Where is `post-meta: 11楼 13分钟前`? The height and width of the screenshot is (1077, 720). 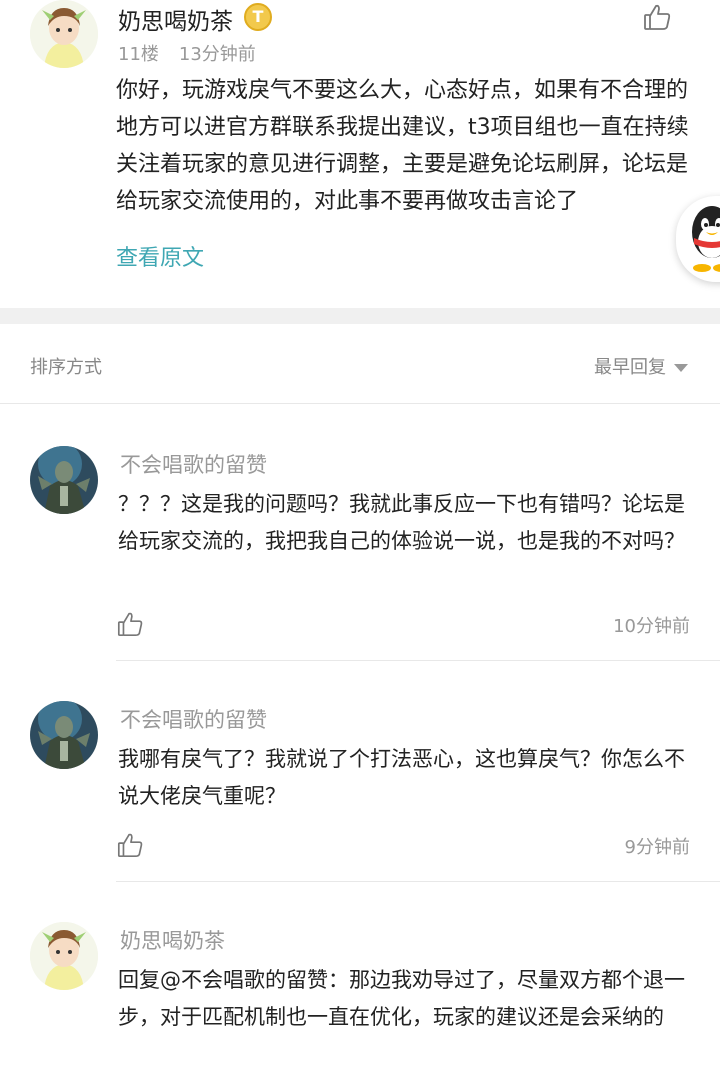
post-meta: 11楼 13分钟前 is located at coordinates (187, 53).